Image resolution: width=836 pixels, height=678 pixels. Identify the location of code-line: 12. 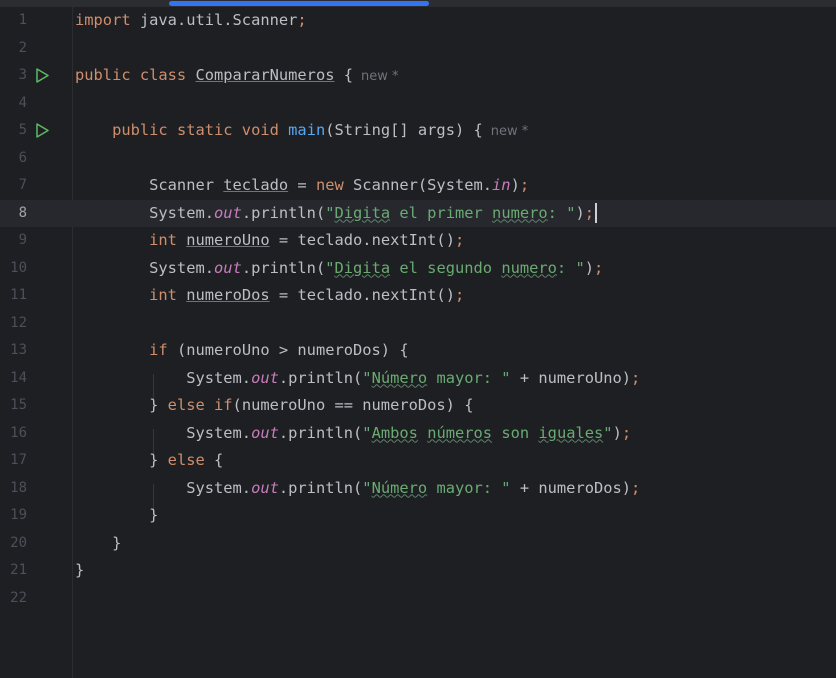
(418, 323).